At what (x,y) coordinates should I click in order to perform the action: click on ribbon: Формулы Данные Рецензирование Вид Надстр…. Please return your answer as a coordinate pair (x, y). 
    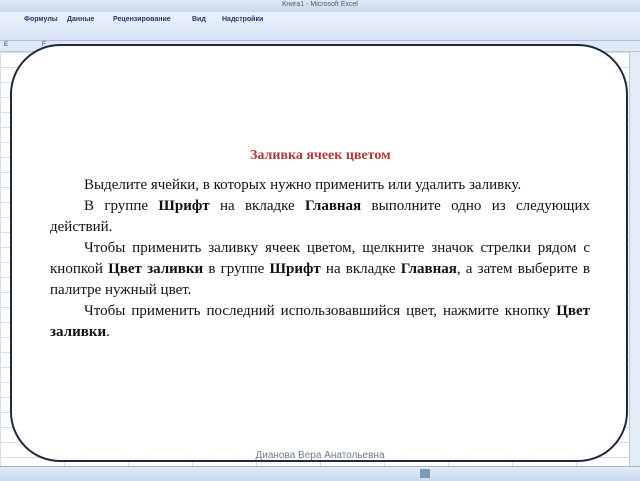
    Looking at the image, I should click on (320, 26).